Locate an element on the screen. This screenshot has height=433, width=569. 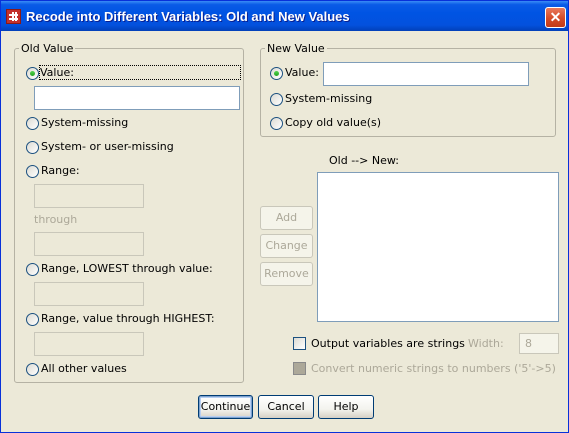
old-system-missing-radio is located at coordinates (32, 123).